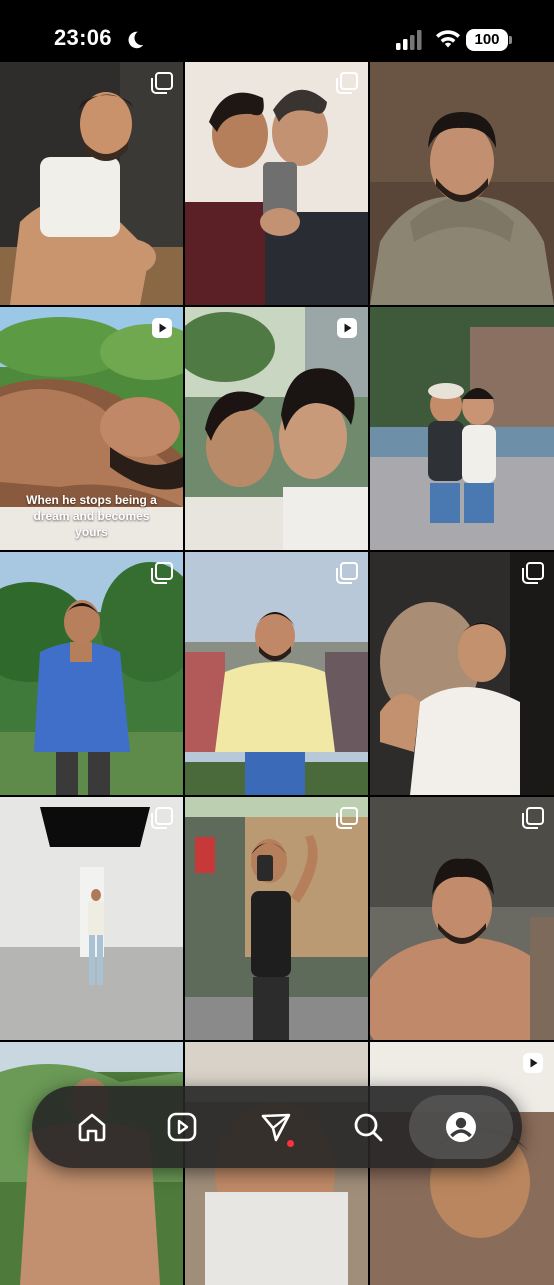 This screenshot has height=1285, width=554. I want to click on tab-home, so click(92, 1127).